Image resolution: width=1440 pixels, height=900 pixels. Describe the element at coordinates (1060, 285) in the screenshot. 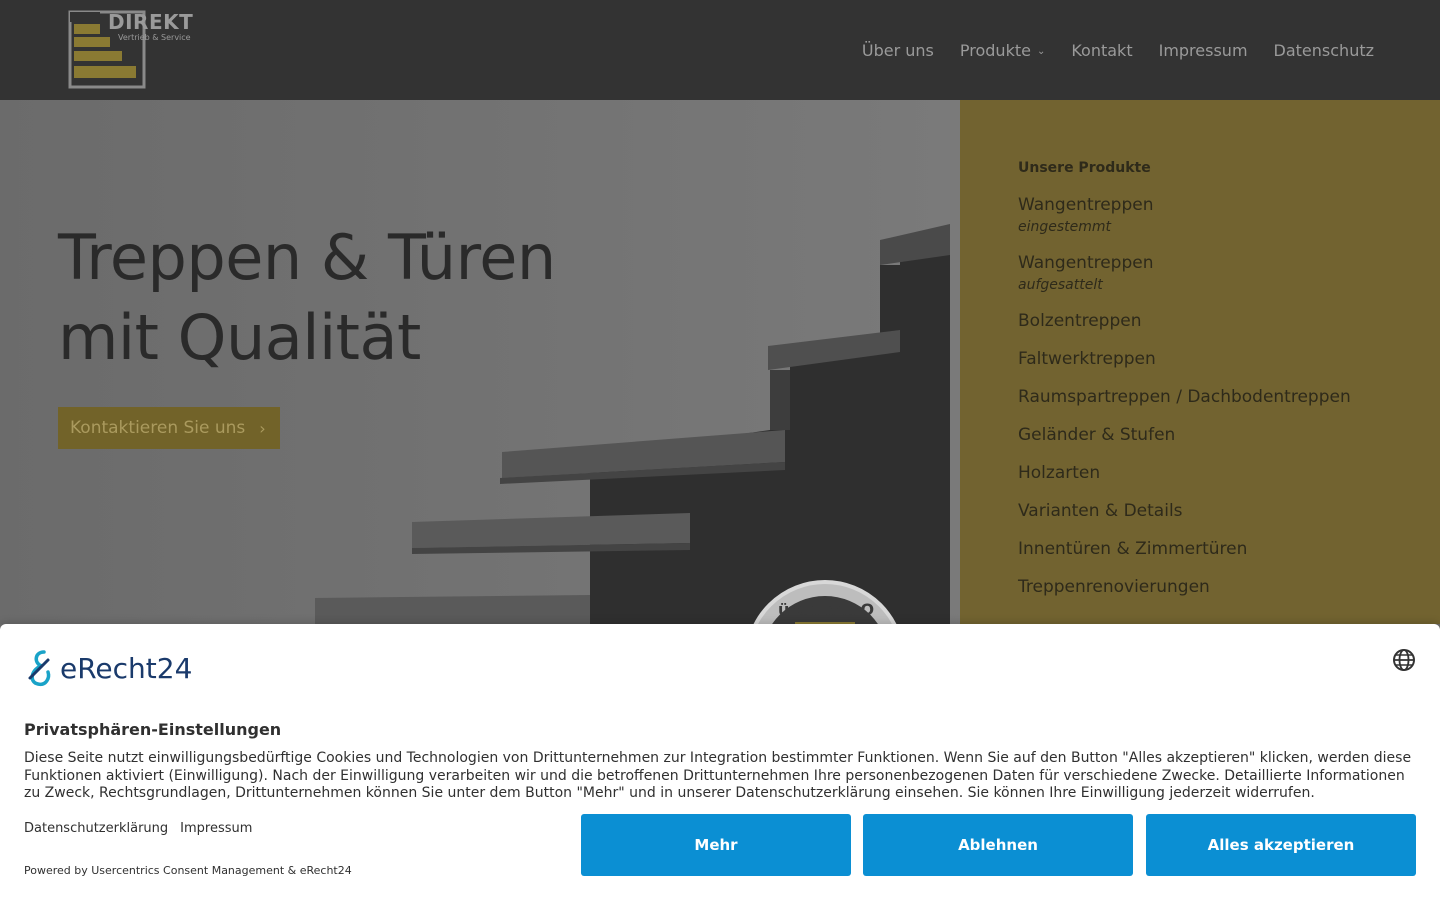

I see `sidebar-item-sub: aufgesattelt` at that location.